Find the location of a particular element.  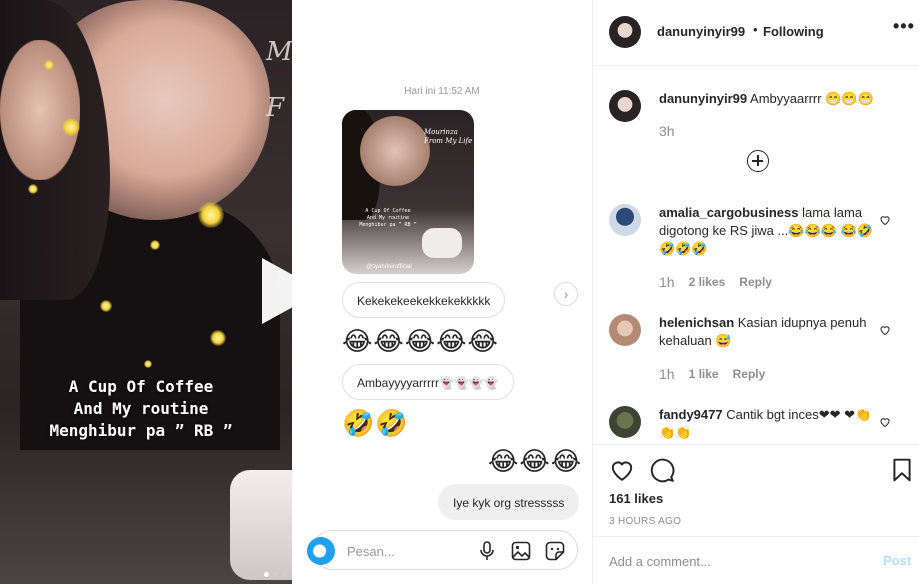

carousel-dots is located at coordinates (275, 574).